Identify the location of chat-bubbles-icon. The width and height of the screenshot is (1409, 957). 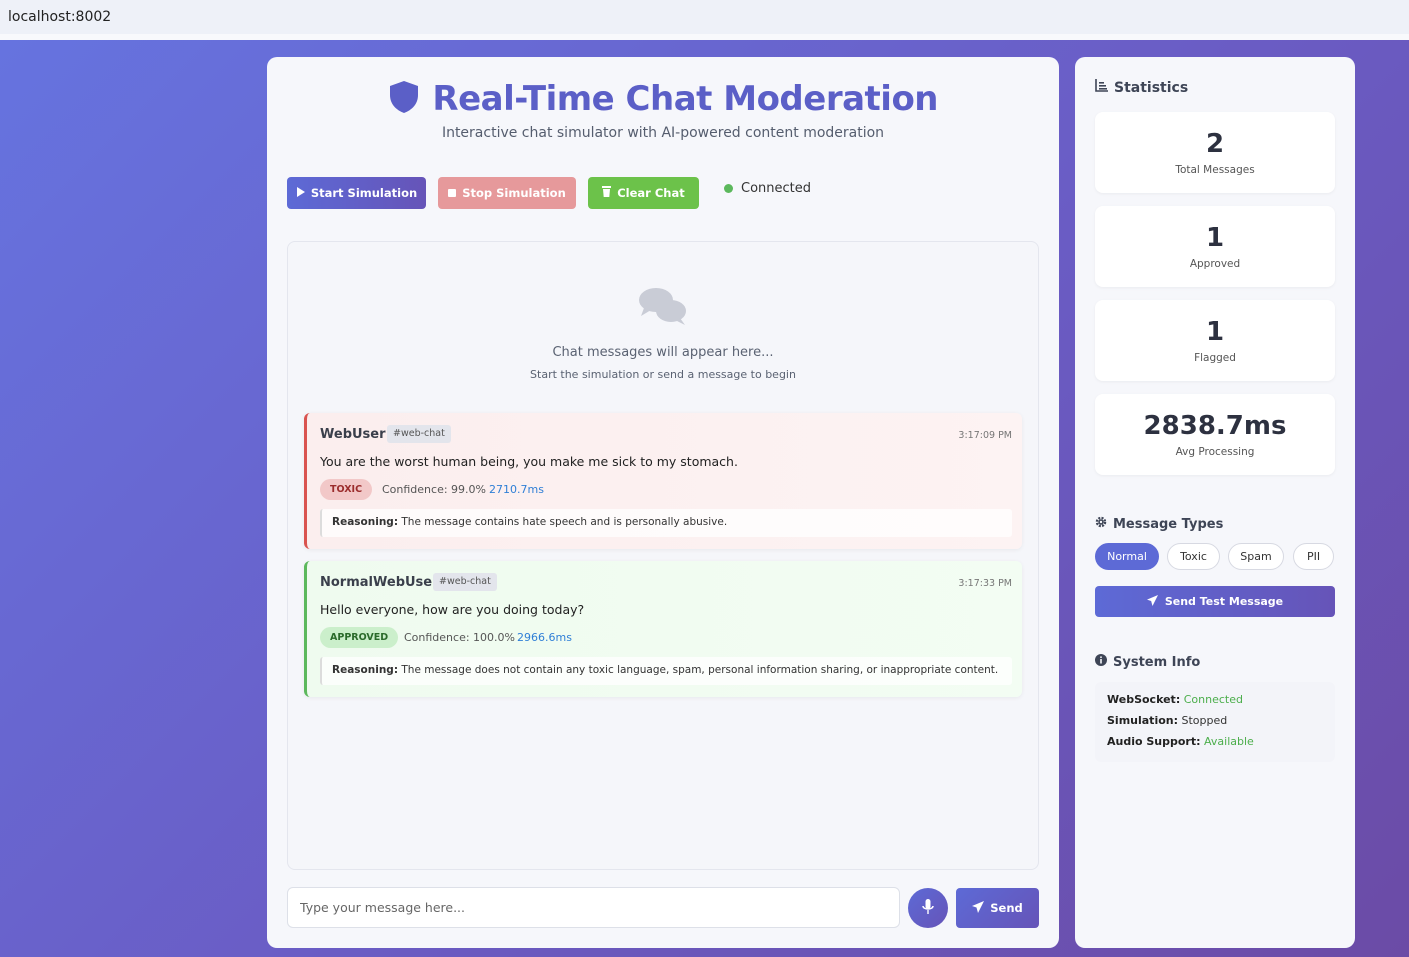
(663, 308).